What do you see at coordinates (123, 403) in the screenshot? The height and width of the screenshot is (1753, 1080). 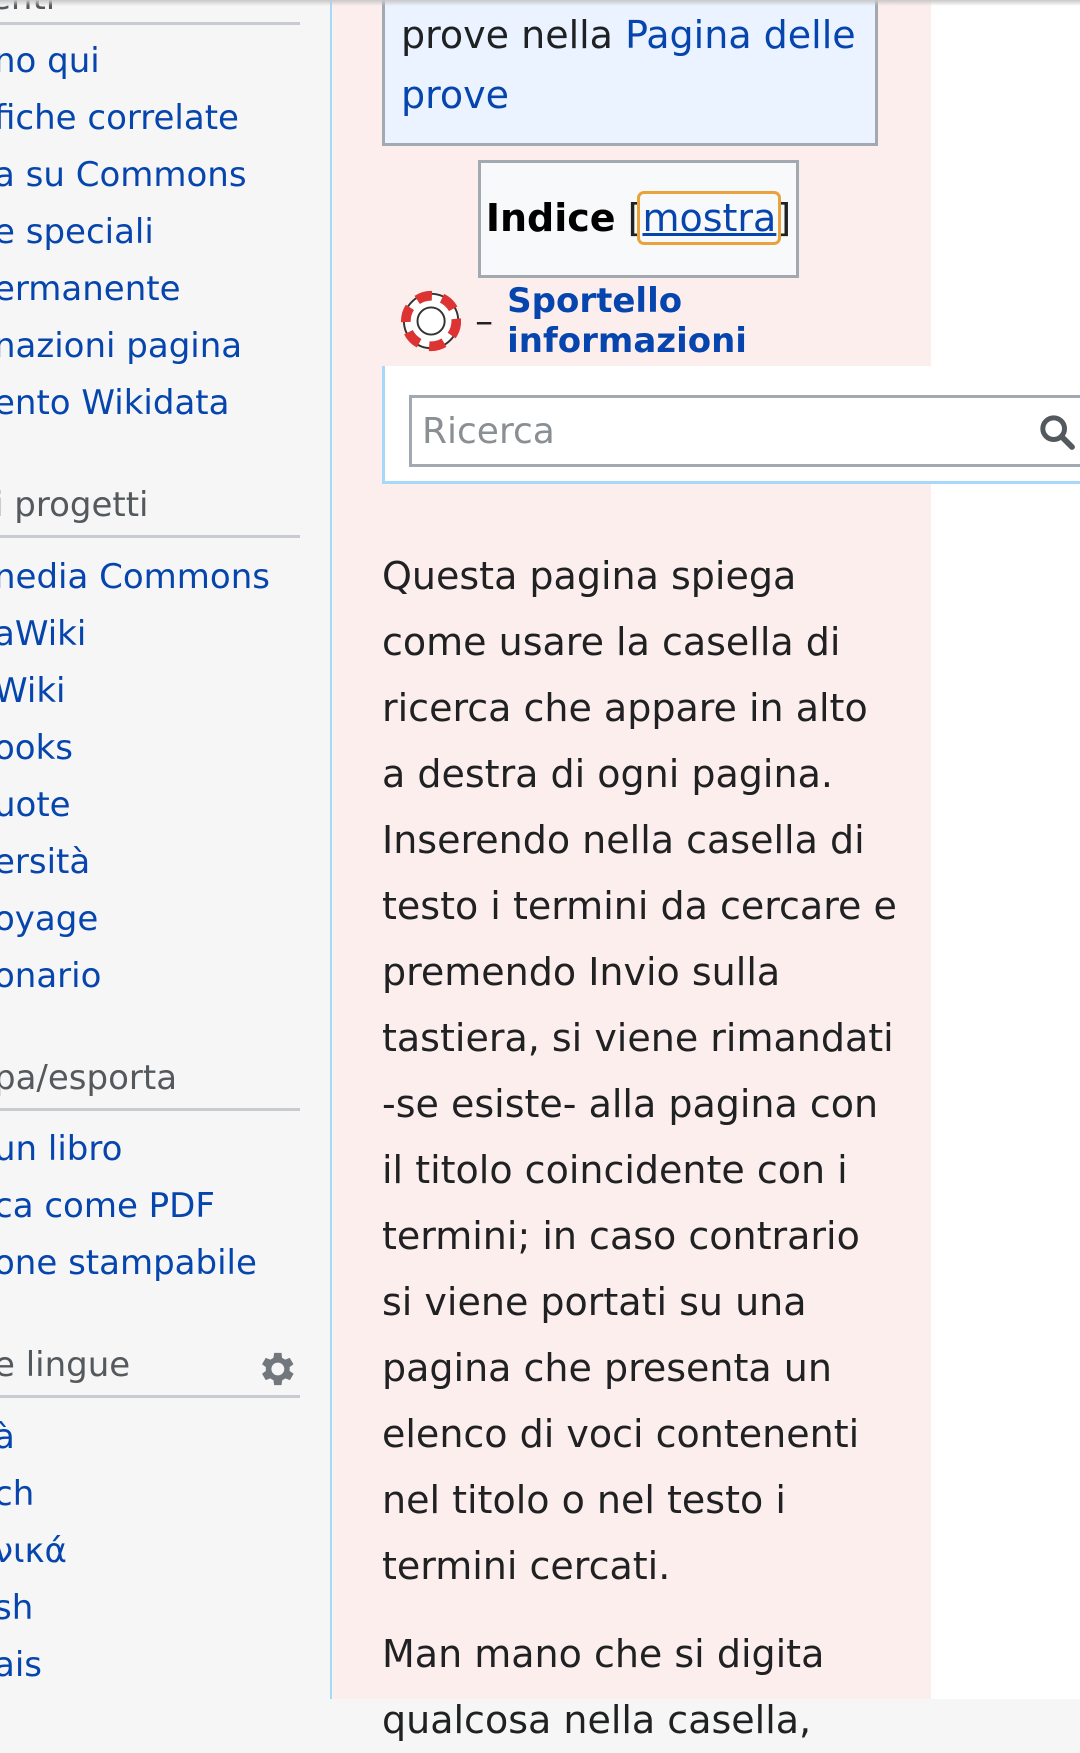 I see `sidebar-item: ento Wikidata` at bounding box center [123, 403].